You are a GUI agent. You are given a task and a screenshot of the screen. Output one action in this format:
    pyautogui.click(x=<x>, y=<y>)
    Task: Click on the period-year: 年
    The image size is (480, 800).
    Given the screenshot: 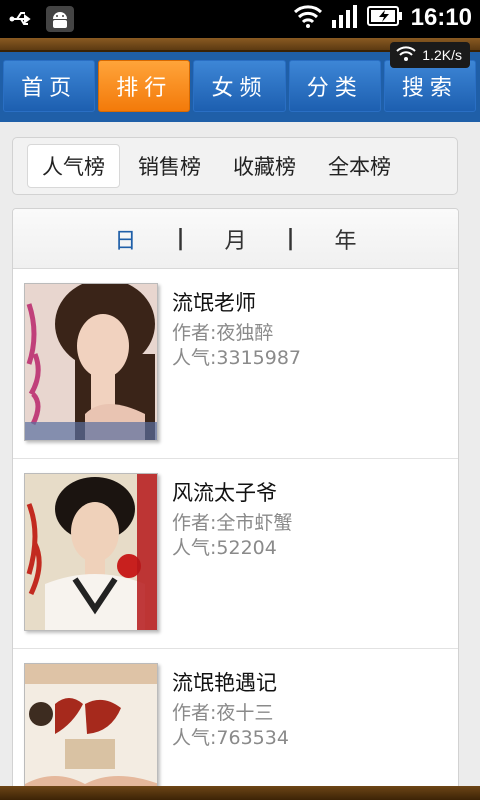 What is the action you would take?
    pyautogui.click(x=346, y=239)
    